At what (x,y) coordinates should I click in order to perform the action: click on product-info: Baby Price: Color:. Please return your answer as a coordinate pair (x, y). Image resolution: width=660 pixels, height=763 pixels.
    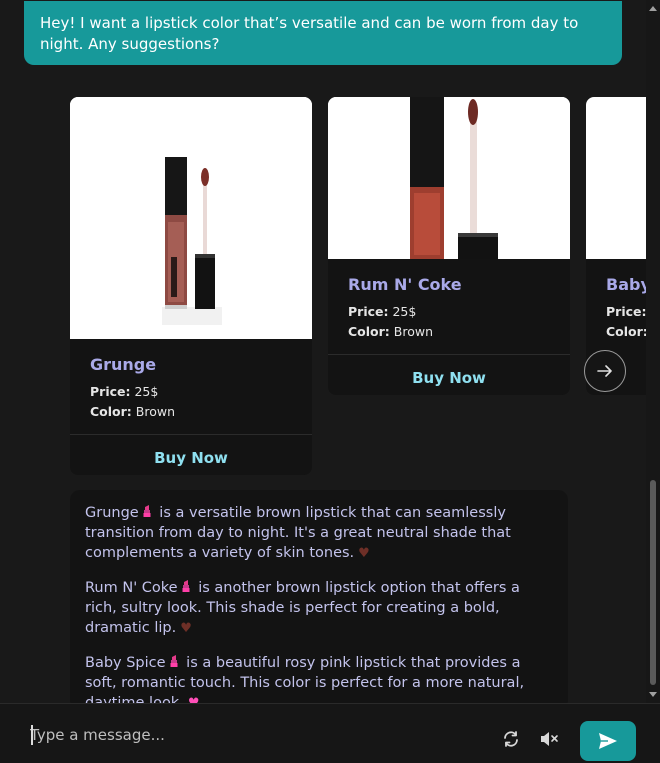
    Looking at the image, I should click on (616, 306).